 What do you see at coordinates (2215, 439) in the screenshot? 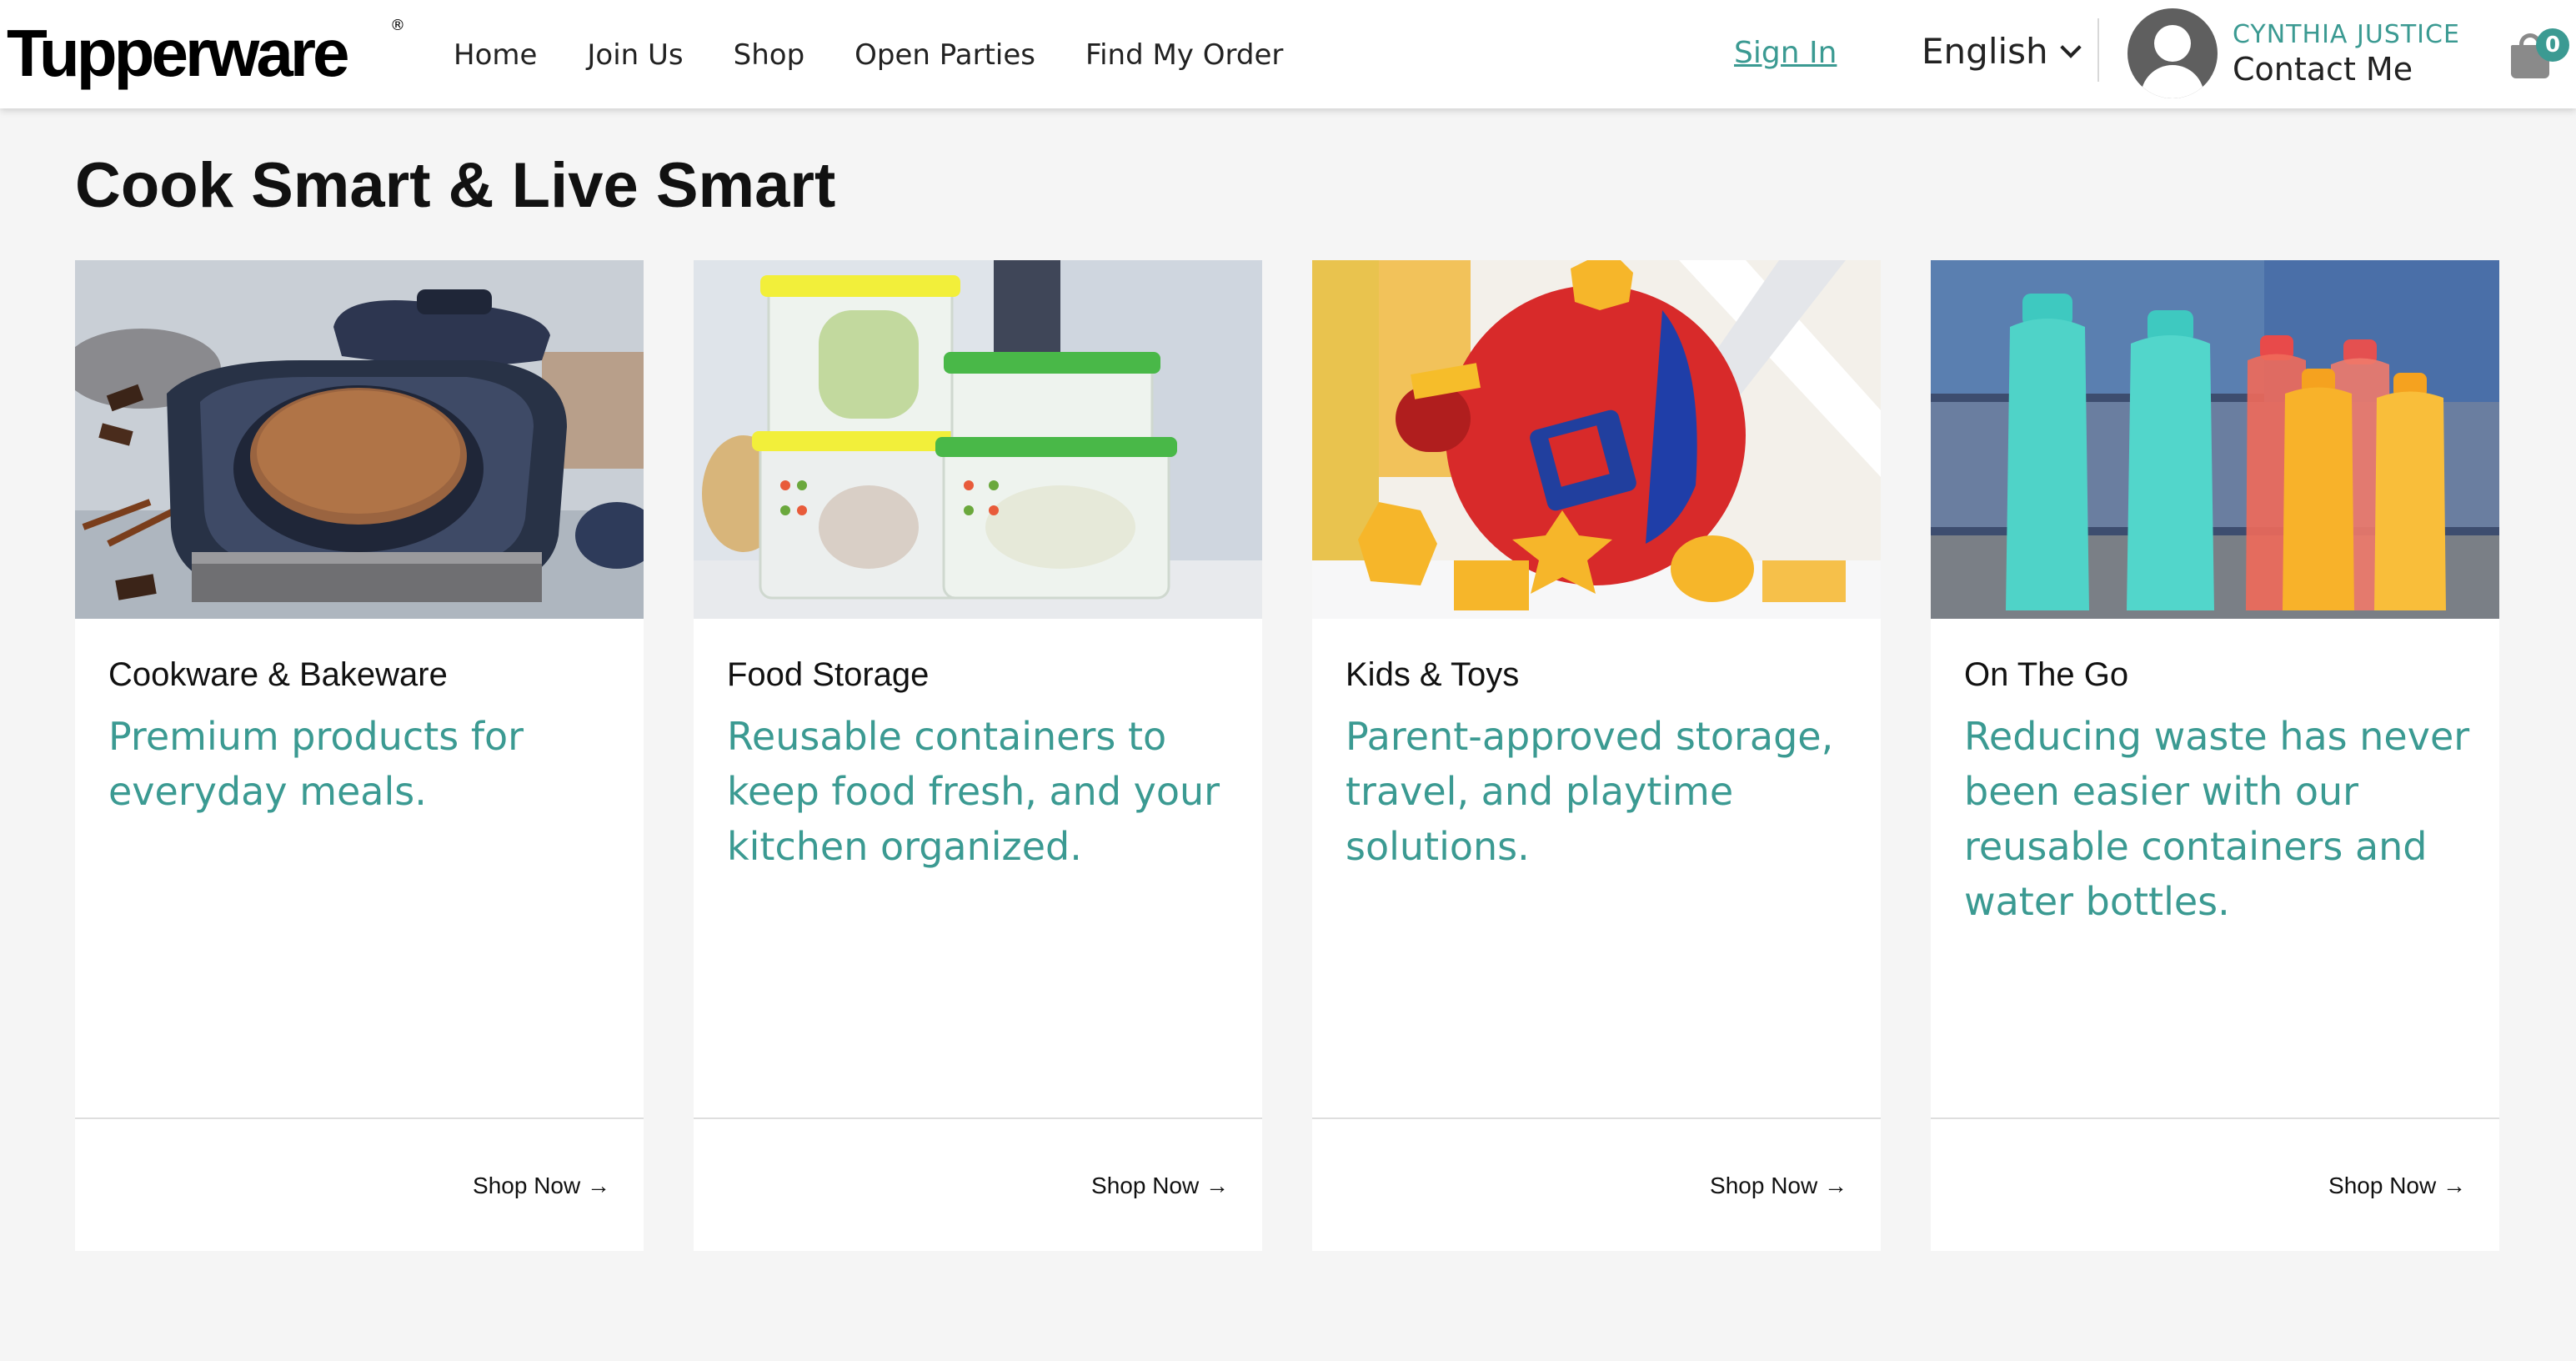
I see `water-bottles-photo` at bounding box center [2215, 439].